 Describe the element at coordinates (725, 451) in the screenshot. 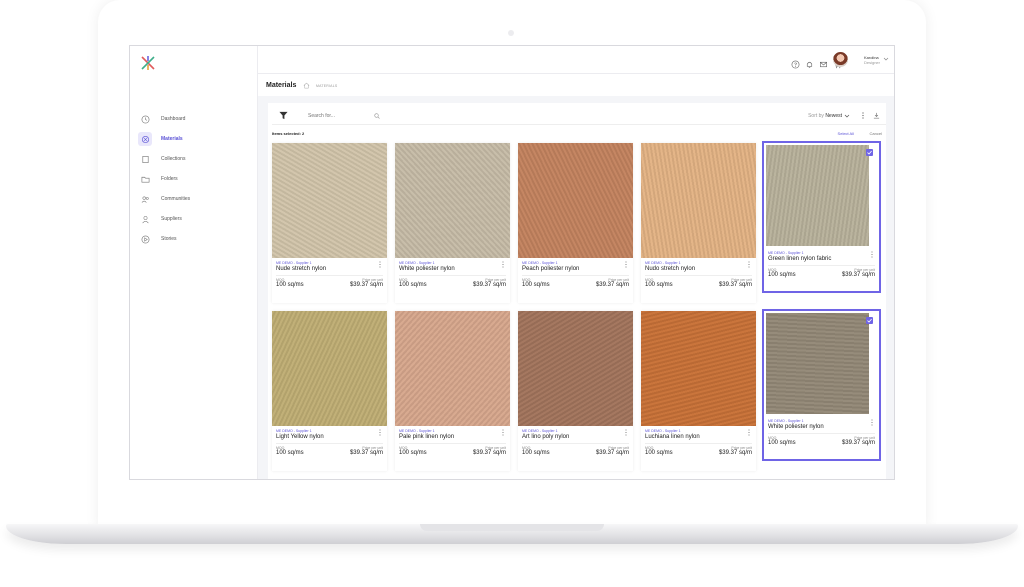

I see `price-block: Price per unit $39.37 sq/m` at that location.